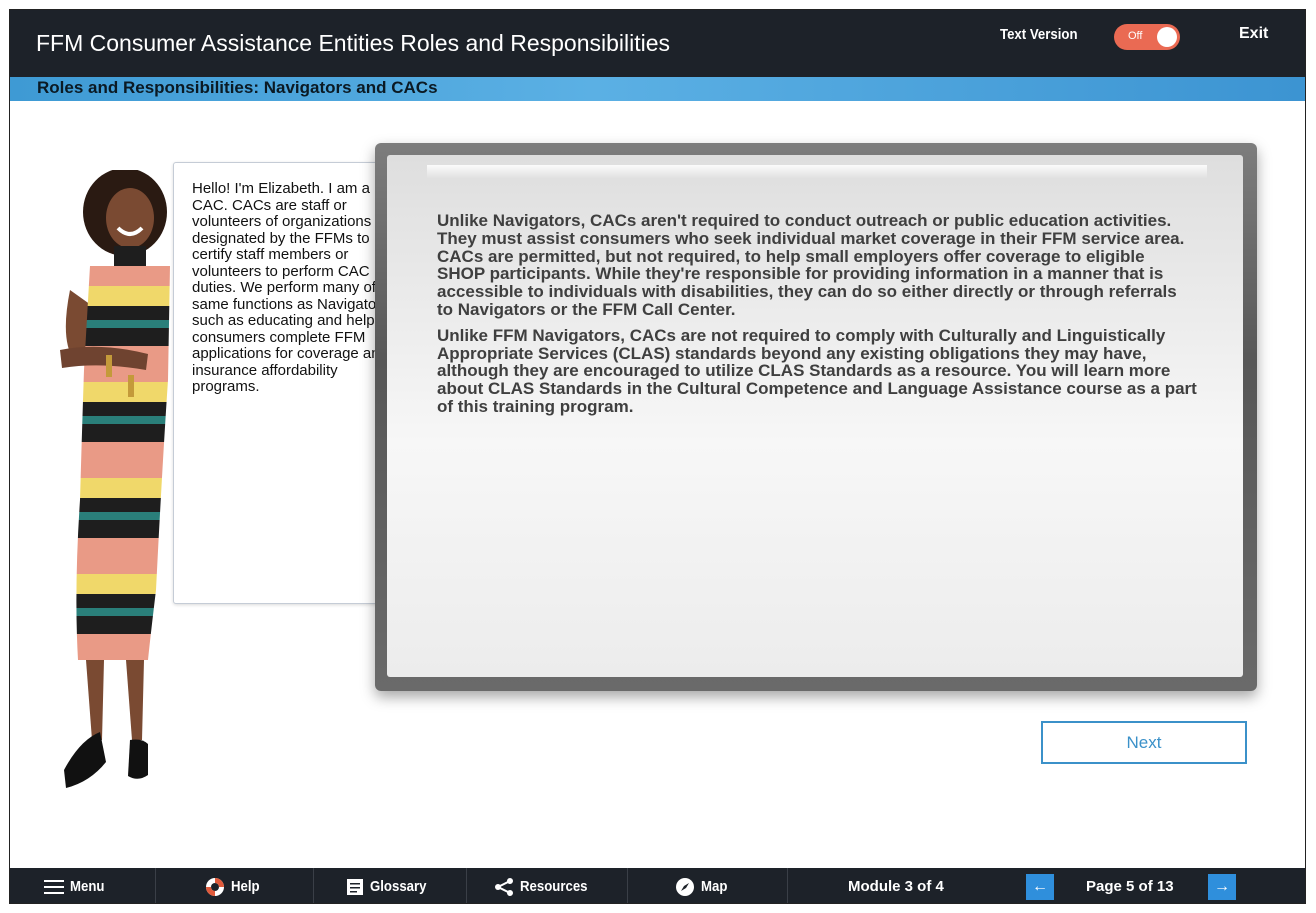 This screenshot has width=1316, height=913. What do you see at coordinates (1147, 37) in the screenshot?
I see `text-version-toggle: Off` at bounding box center [1147, 37].